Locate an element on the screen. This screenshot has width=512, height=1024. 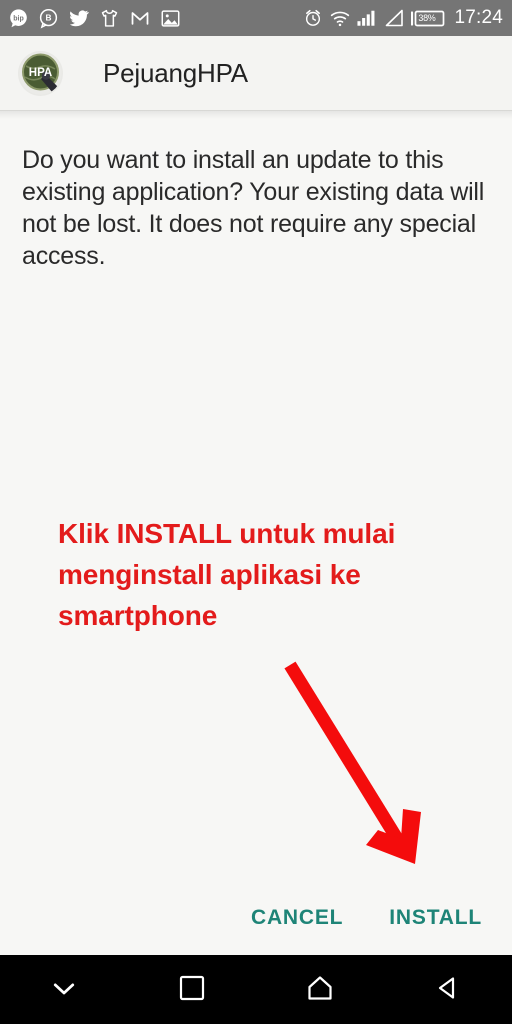
hide-keyboard-button is located at coordinates (64, 989).